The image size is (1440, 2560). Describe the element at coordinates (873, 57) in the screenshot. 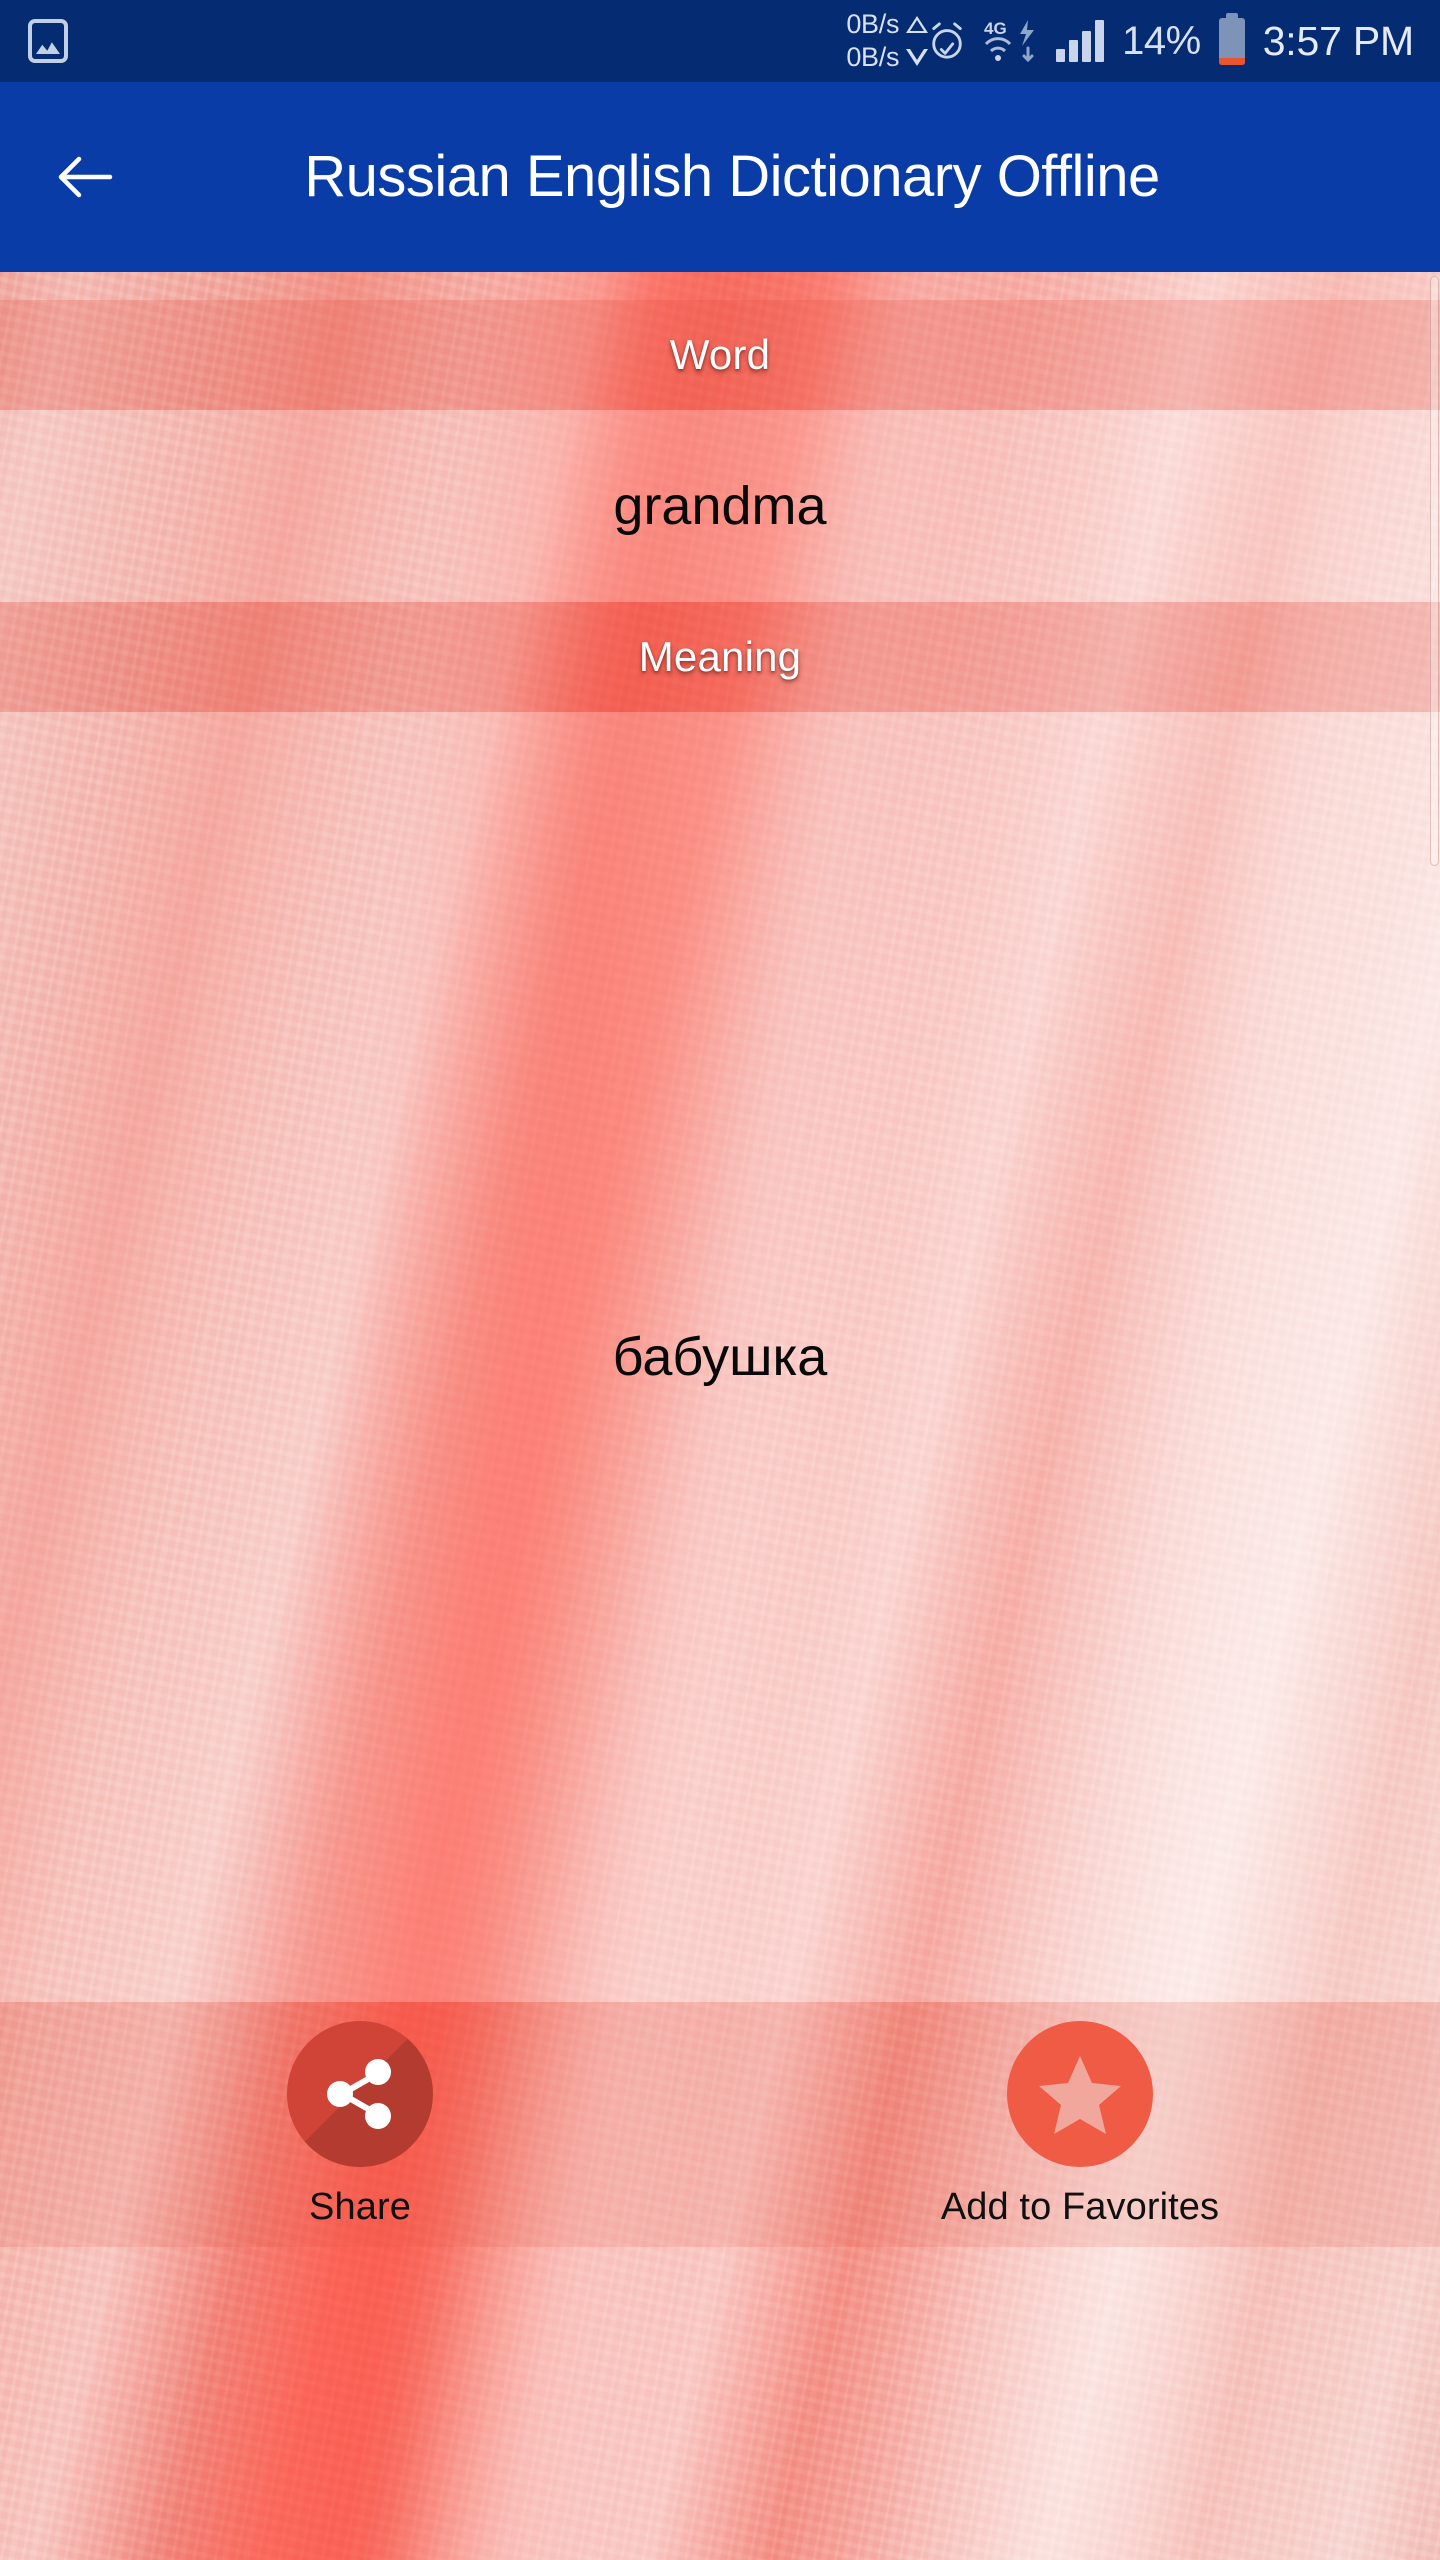

I see `network-download-speed: 0B/s` at that location.